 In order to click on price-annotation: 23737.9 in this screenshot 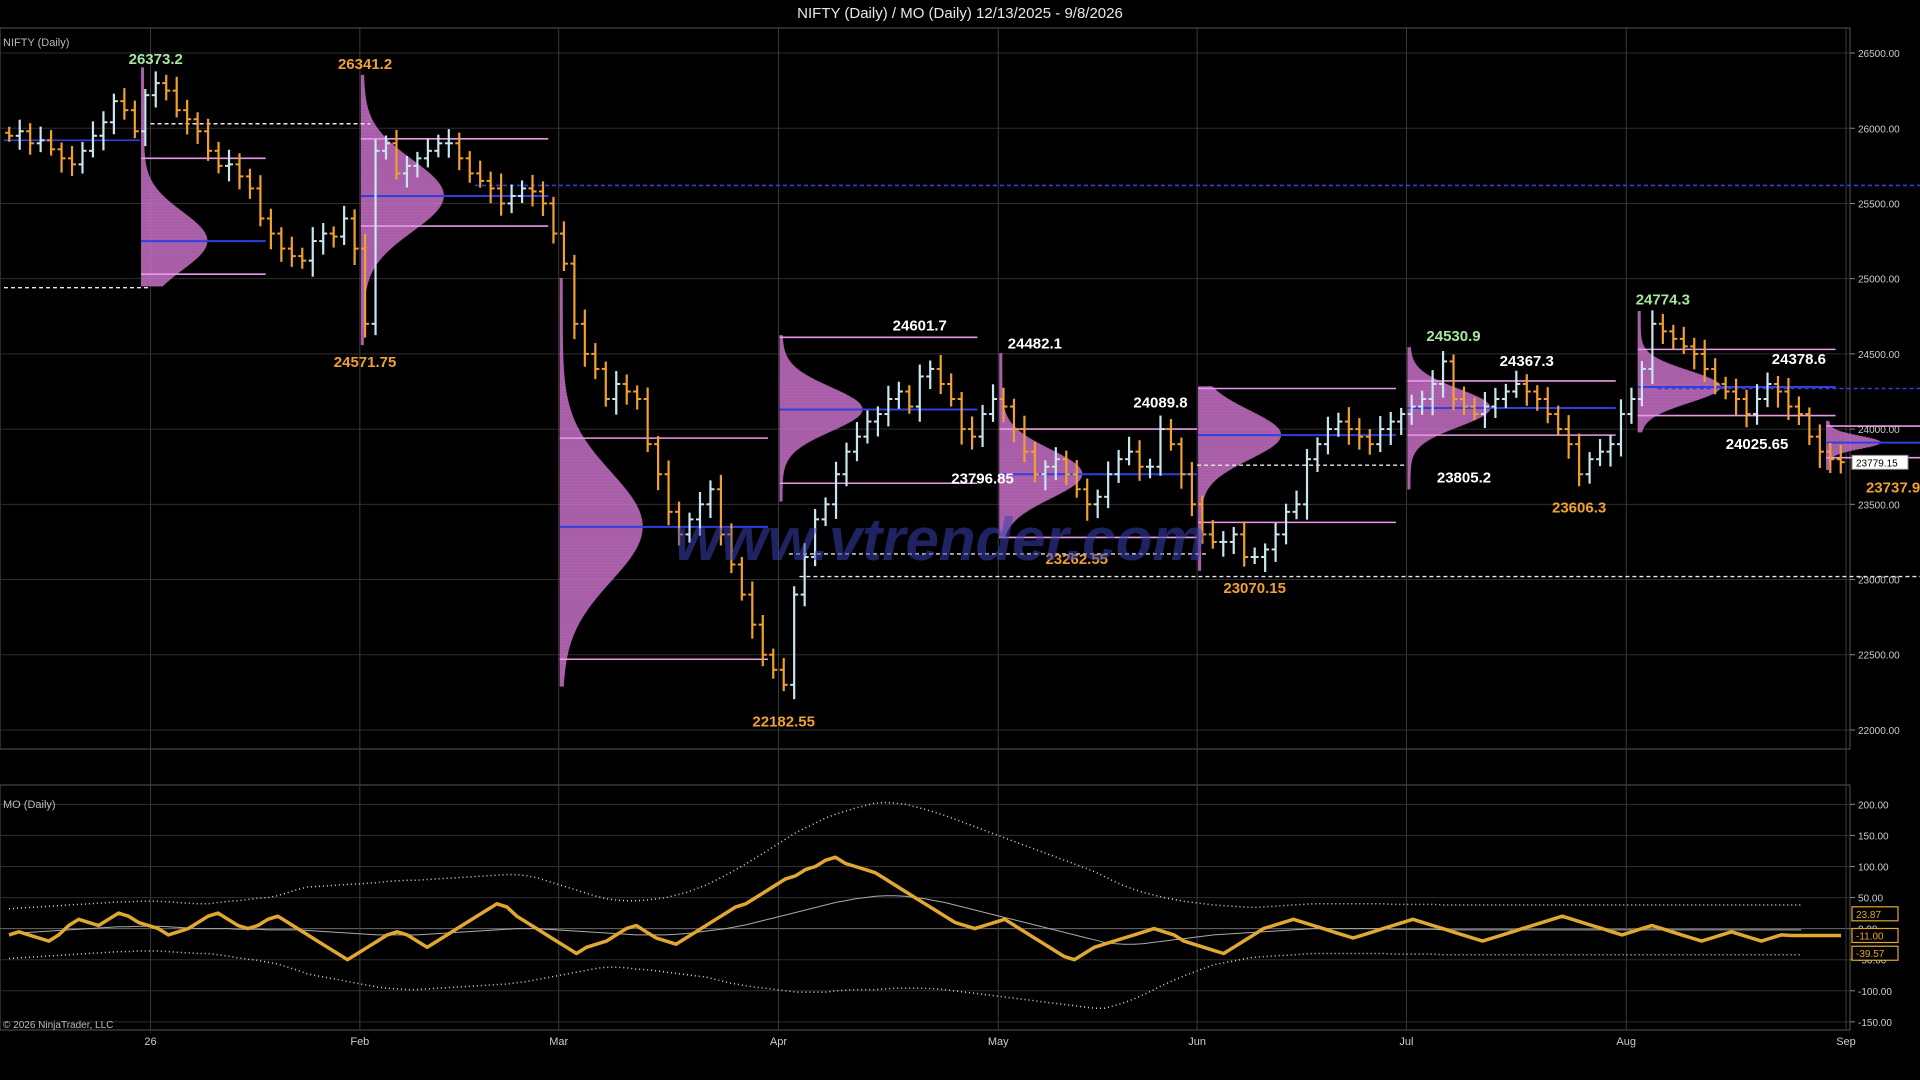, I will do `click(1893, 488)`.